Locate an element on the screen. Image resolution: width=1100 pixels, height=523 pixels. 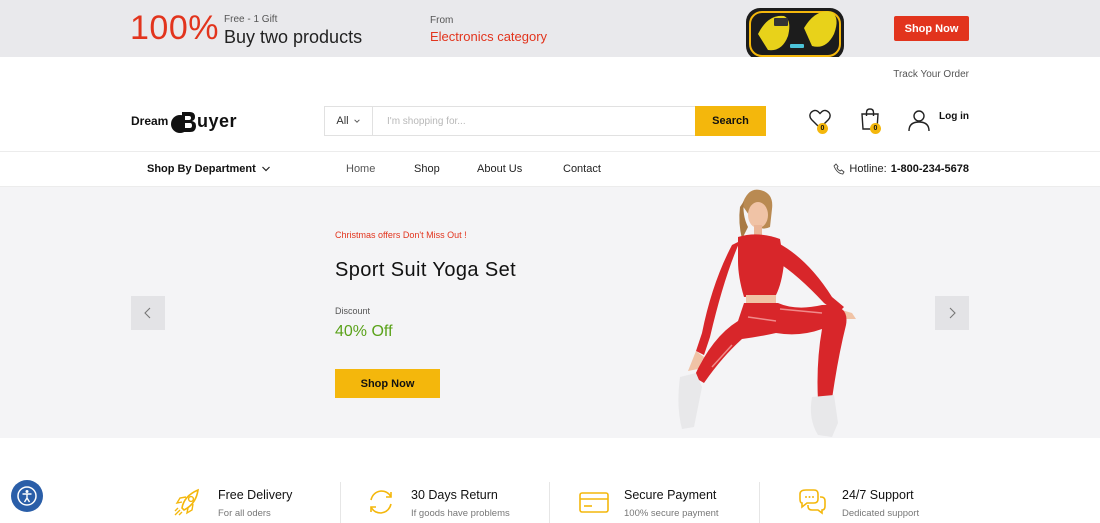
wishlist-count-badge: 0 is located at coordinates (822, 128).